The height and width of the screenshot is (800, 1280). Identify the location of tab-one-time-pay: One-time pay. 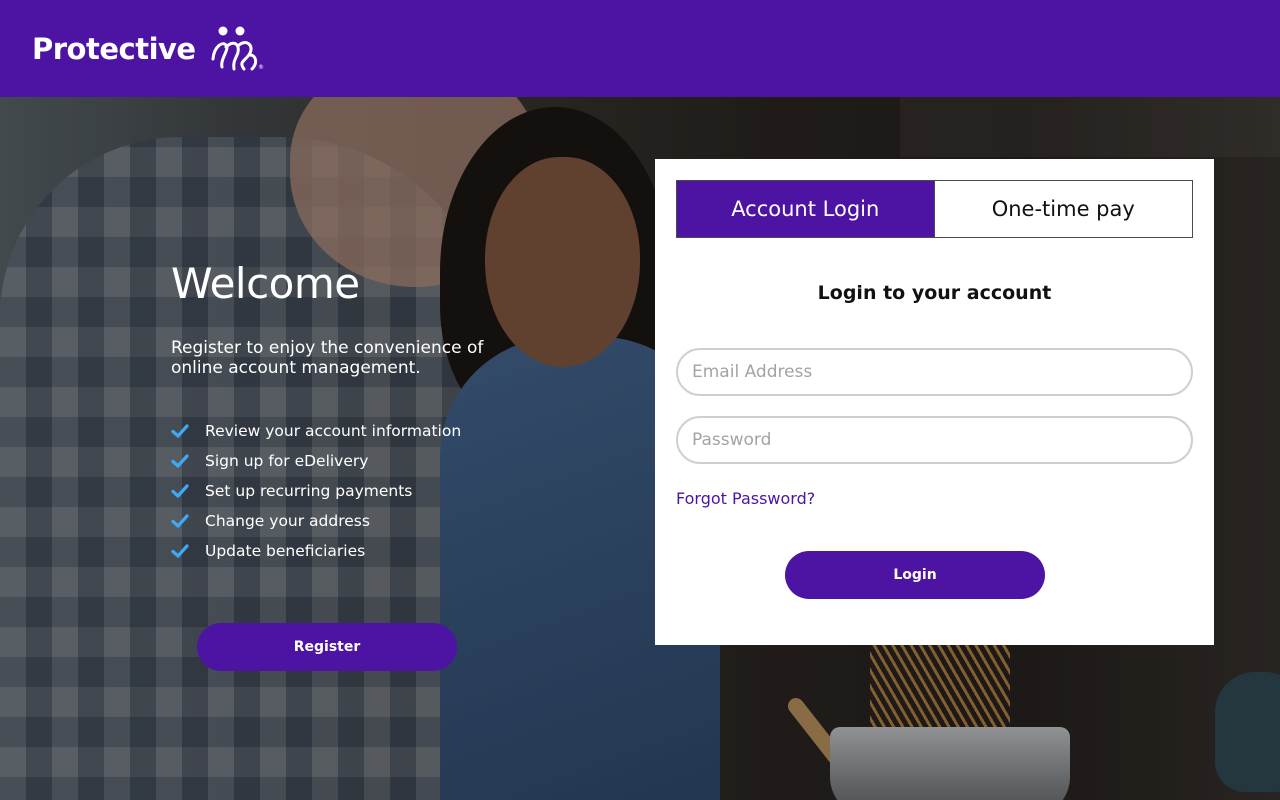
(1063, 209).